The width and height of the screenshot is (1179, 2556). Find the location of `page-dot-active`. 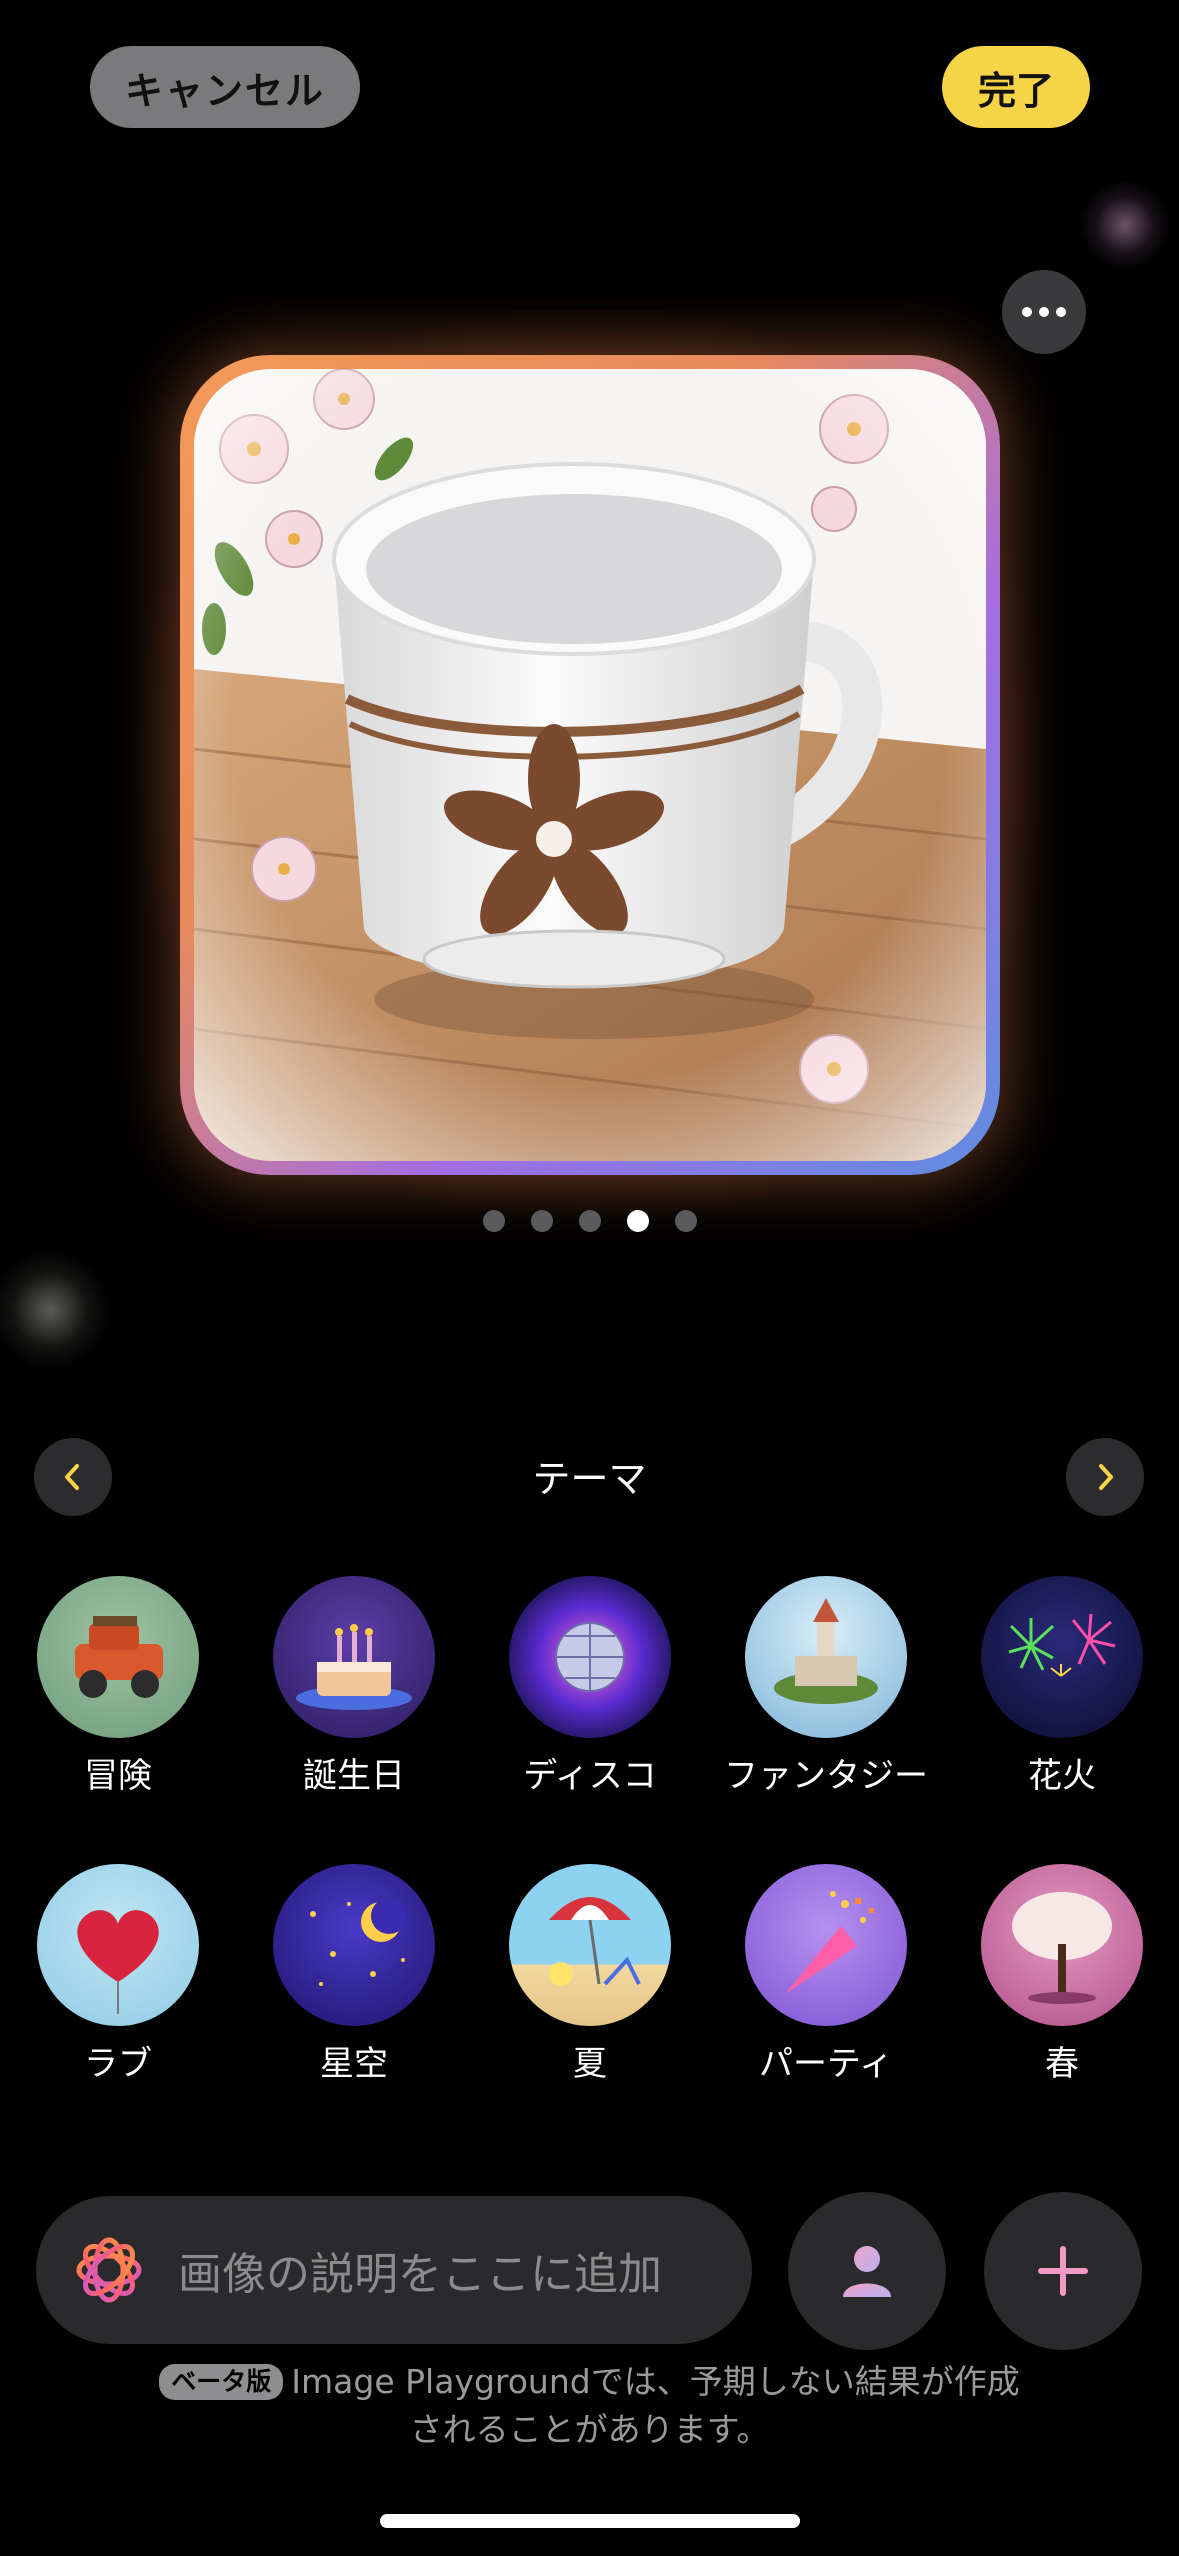

page-dot-active is located at coordinates (637, 1221).